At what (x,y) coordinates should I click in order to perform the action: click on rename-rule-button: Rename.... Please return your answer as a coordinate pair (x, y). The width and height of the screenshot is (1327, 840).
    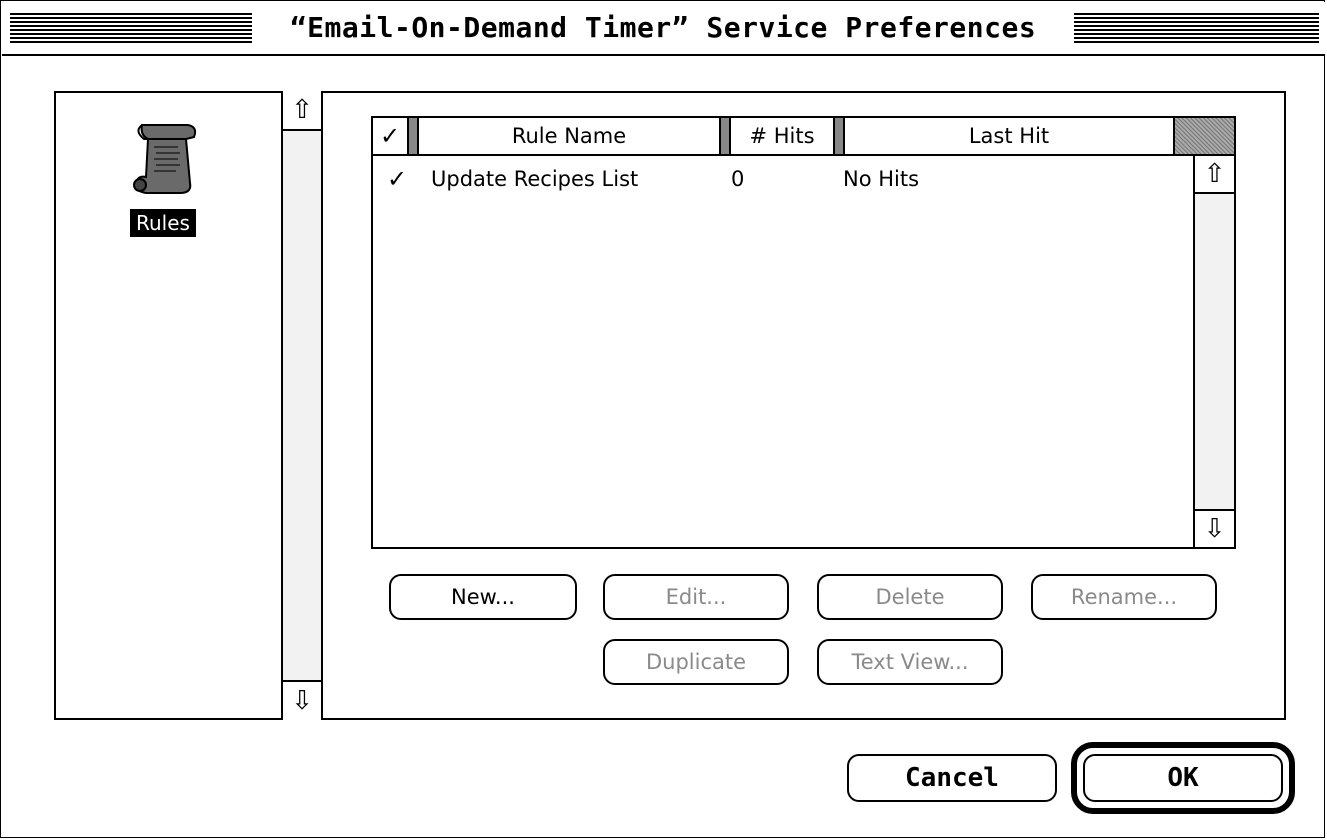
    Looking at the image, I should click on (1124, 597).